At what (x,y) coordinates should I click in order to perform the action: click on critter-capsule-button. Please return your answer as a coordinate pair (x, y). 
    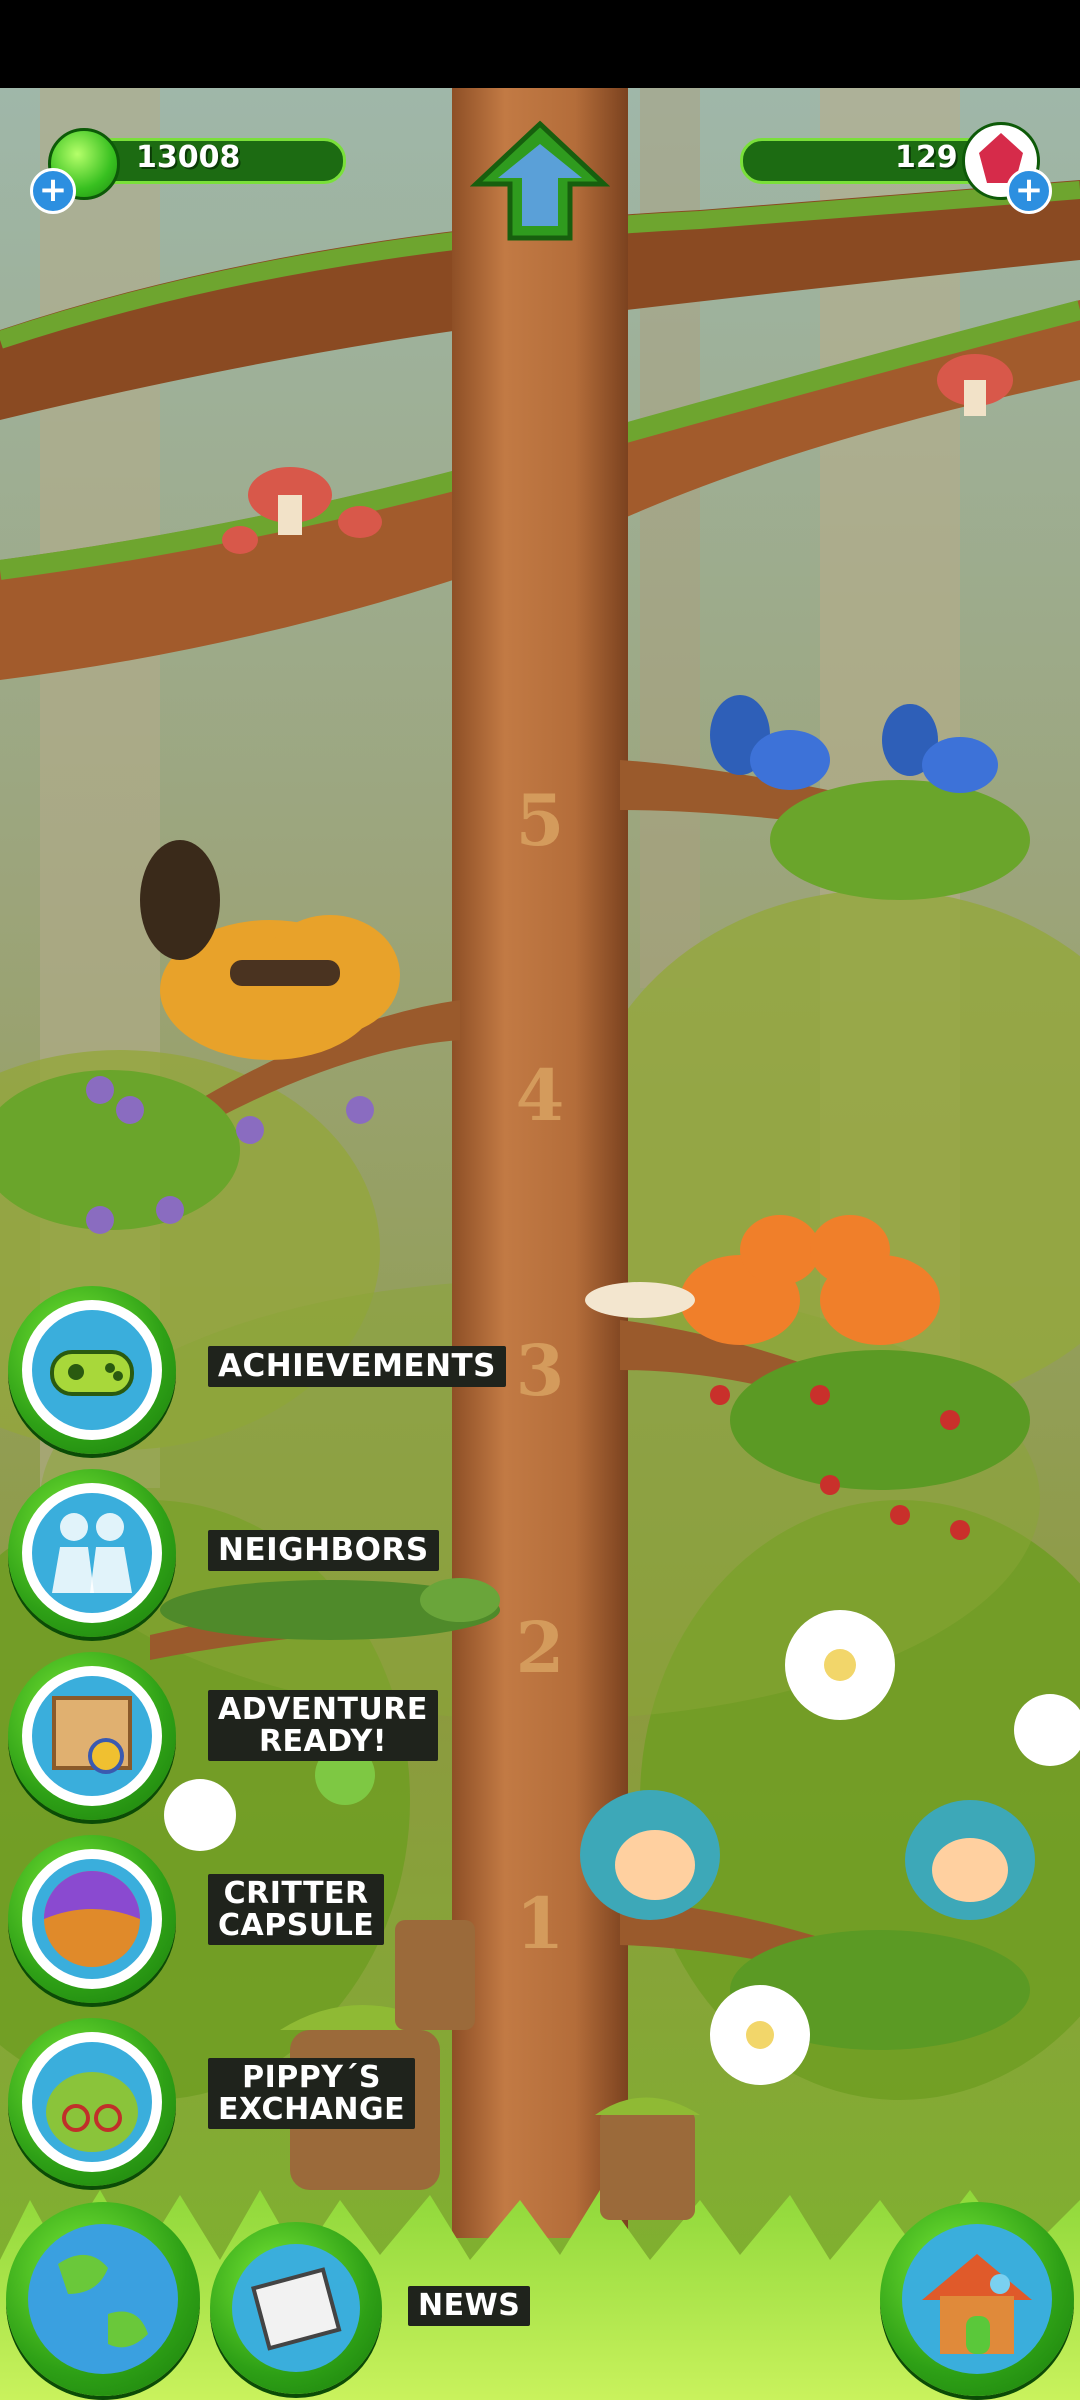
    Looking at the image, I should click on (92, 1919).